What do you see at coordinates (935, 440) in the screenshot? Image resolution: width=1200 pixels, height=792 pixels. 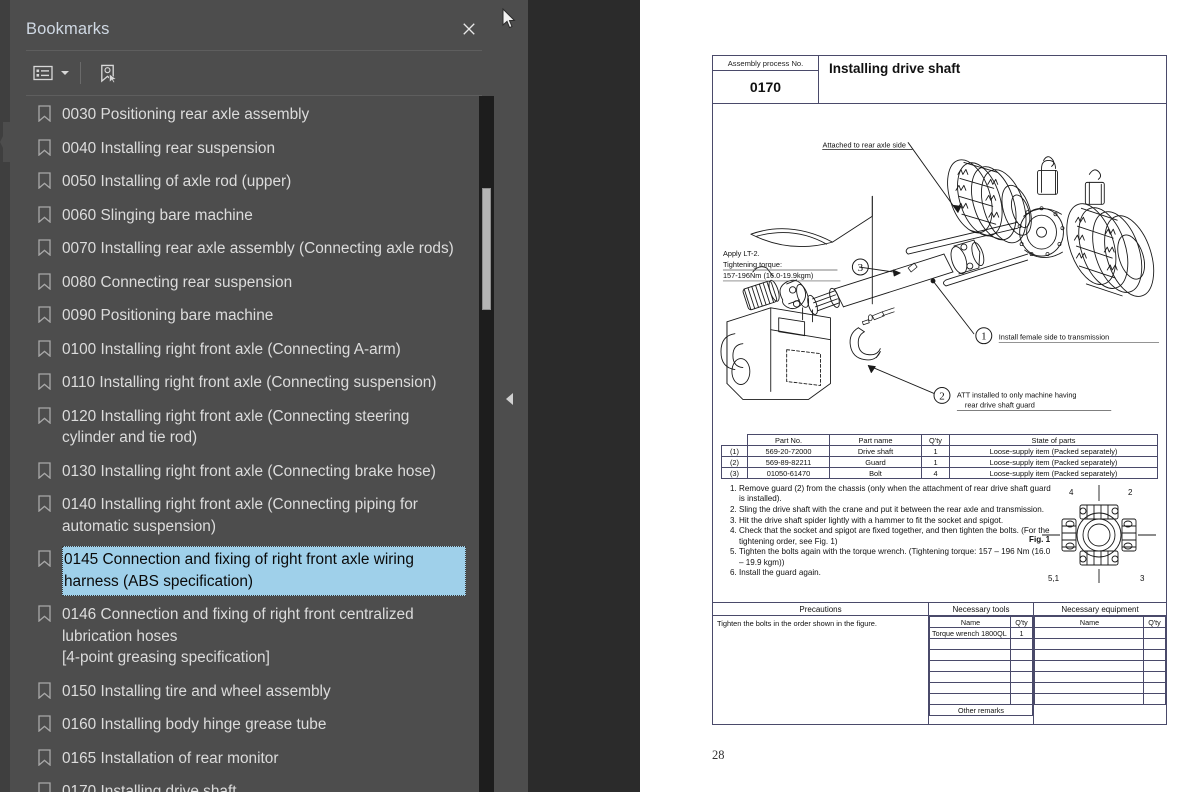 I see `parts-col-header: Q'ty` at bounding box center [935, 440].